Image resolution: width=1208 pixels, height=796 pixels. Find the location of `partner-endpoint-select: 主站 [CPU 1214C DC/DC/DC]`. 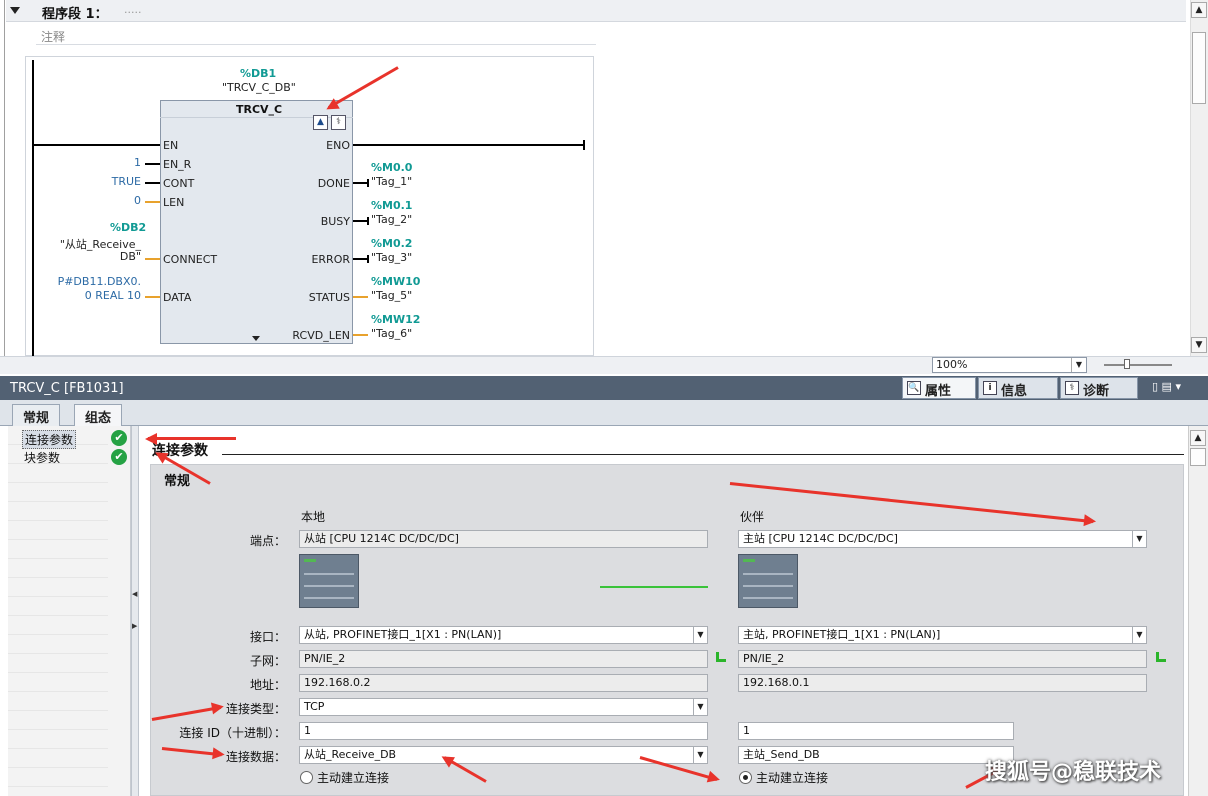

partner-endpoint-select: 主站 [CPU 1214C DC/DC/DC] is located at coordinates (942, 539).